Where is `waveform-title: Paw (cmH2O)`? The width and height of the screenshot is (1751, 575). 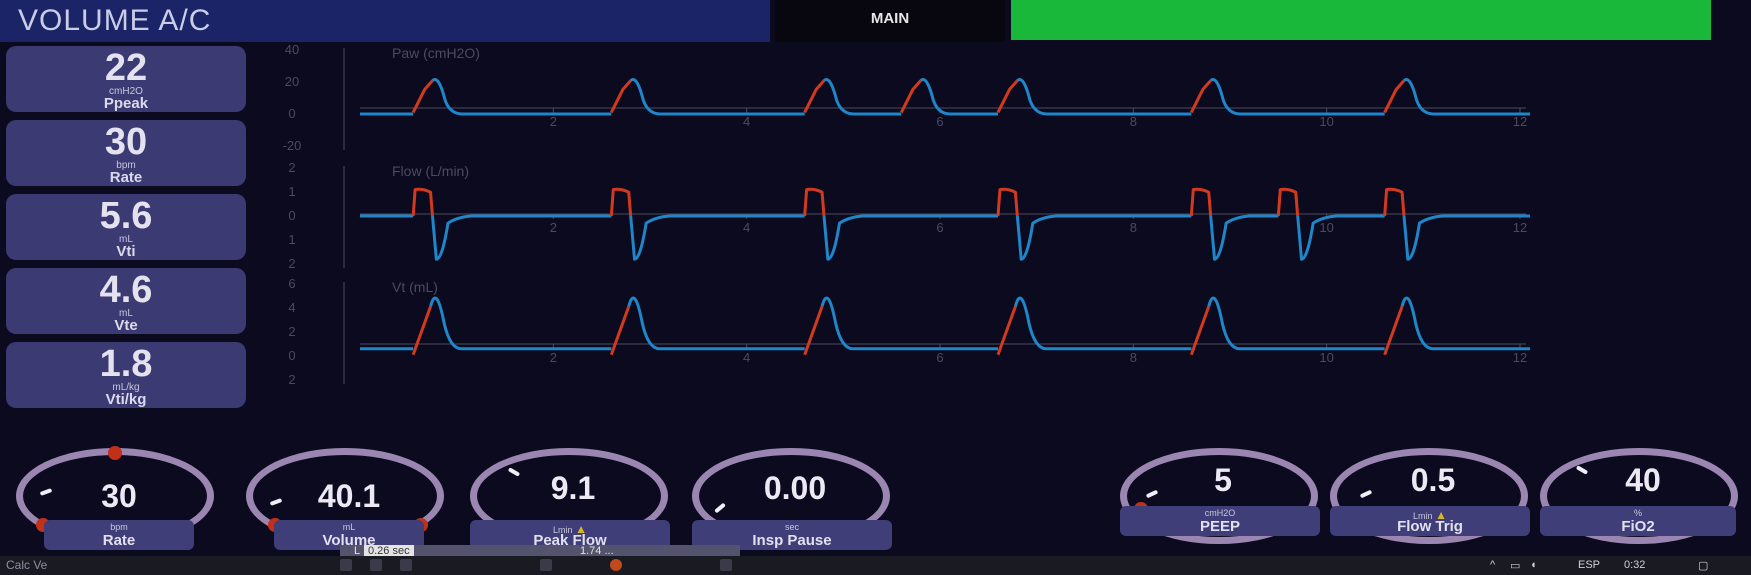
waveform-title: Paw (cmH2O) is located at coordinates (436, 53).